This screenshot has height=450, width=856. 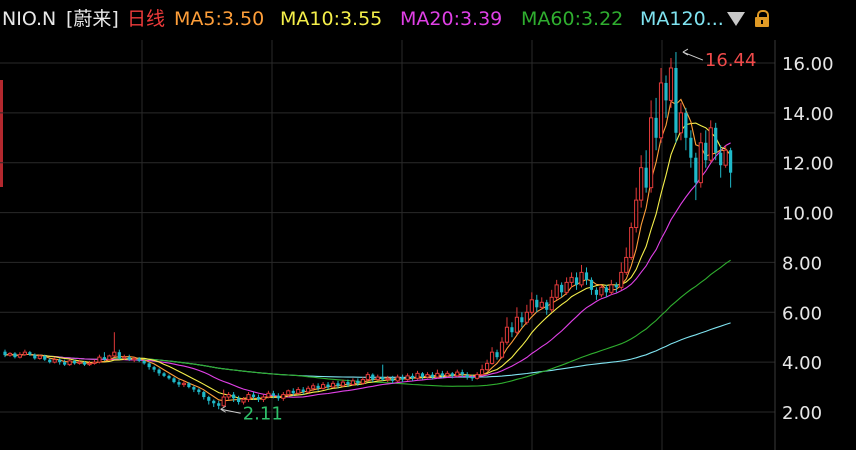 I want to click on y-tick-label: 16.00, so click(x=808, y=64).